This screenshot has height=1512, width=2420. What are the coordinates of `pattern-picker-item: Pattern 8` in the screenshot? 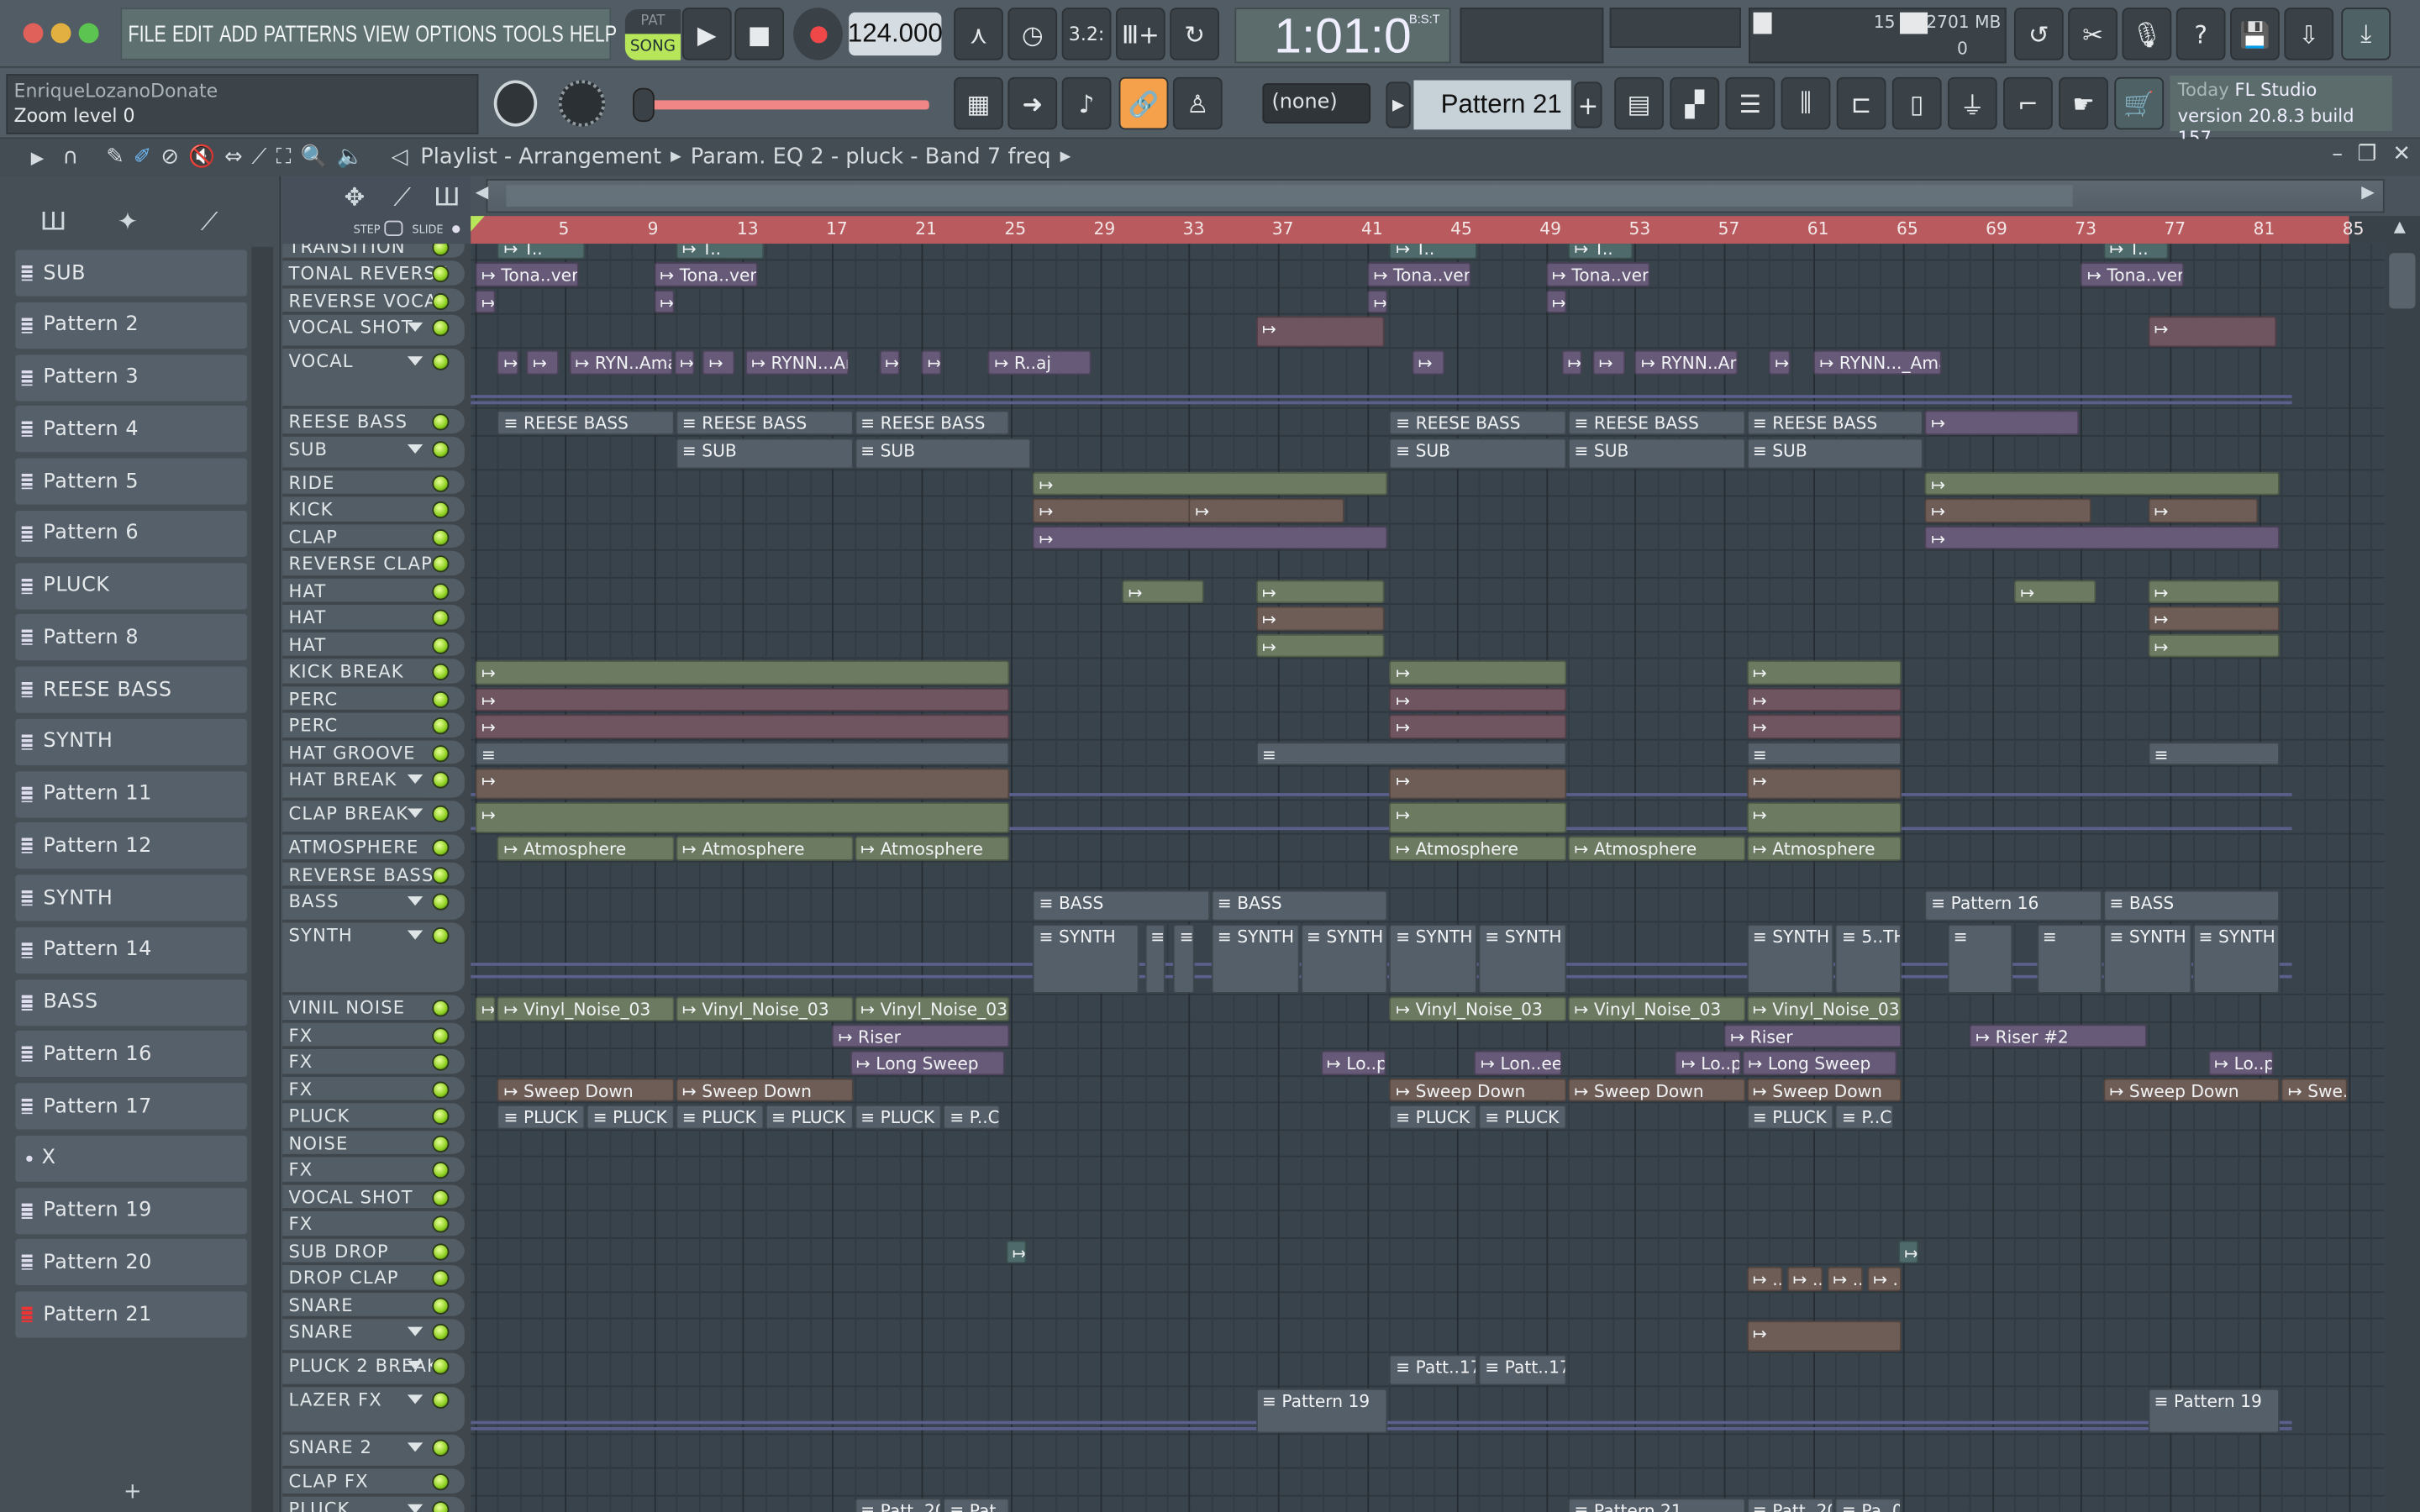 It's located at (131, 637).